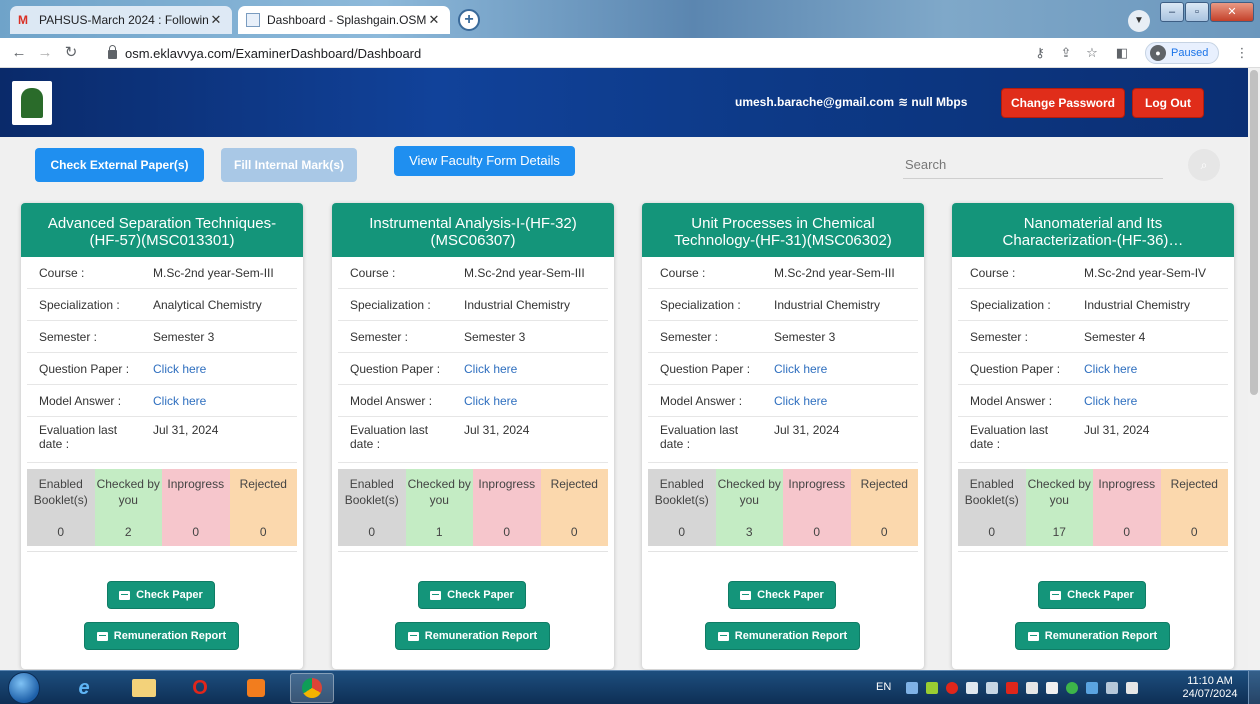  What do you see at coordinates (883, 687) in the screenshot?
I see `language-indicator: EN` at bounding box center [883, 687].